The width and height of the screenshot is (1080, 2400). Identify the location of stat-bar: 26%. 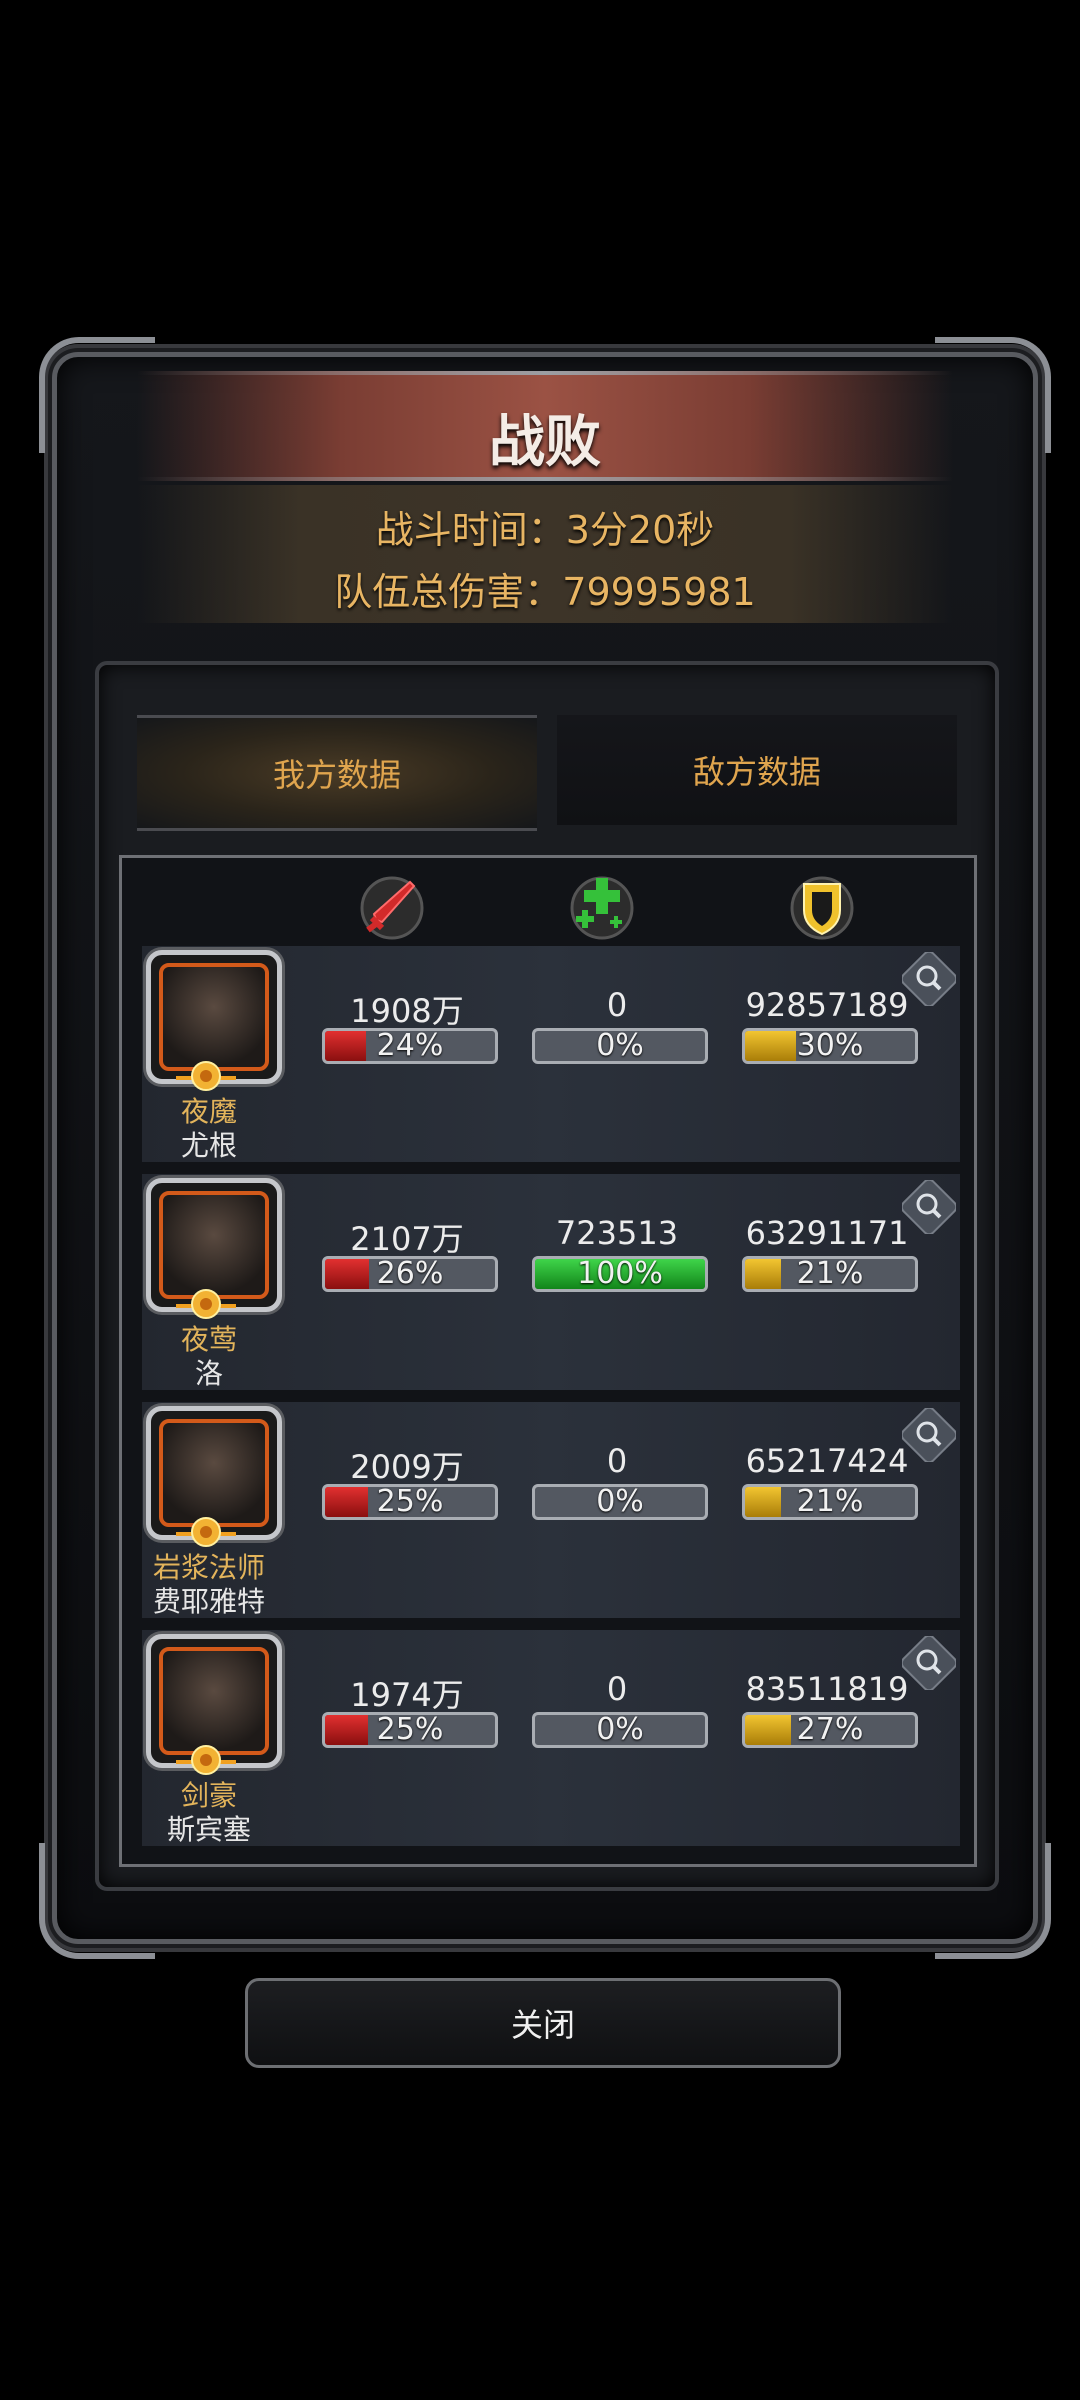
(410, 1274).